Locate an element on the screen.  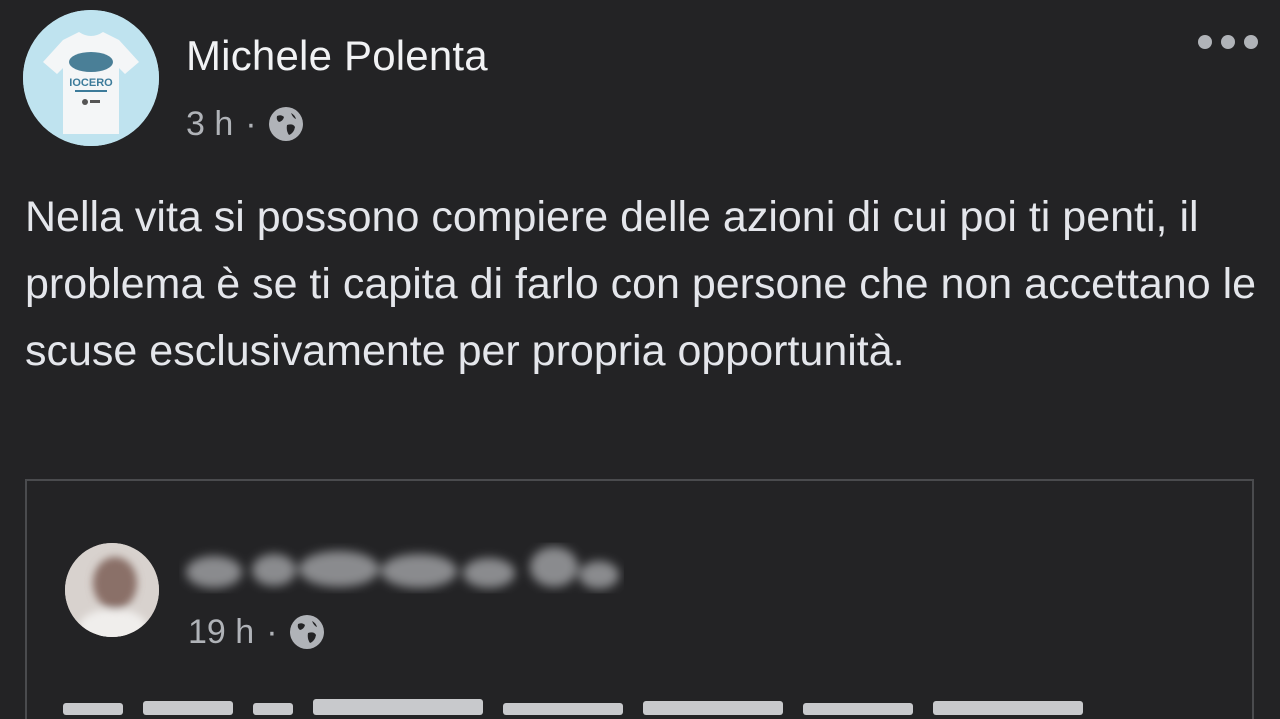
shared-post-text-cutoff is located at coordinates (573, 707).